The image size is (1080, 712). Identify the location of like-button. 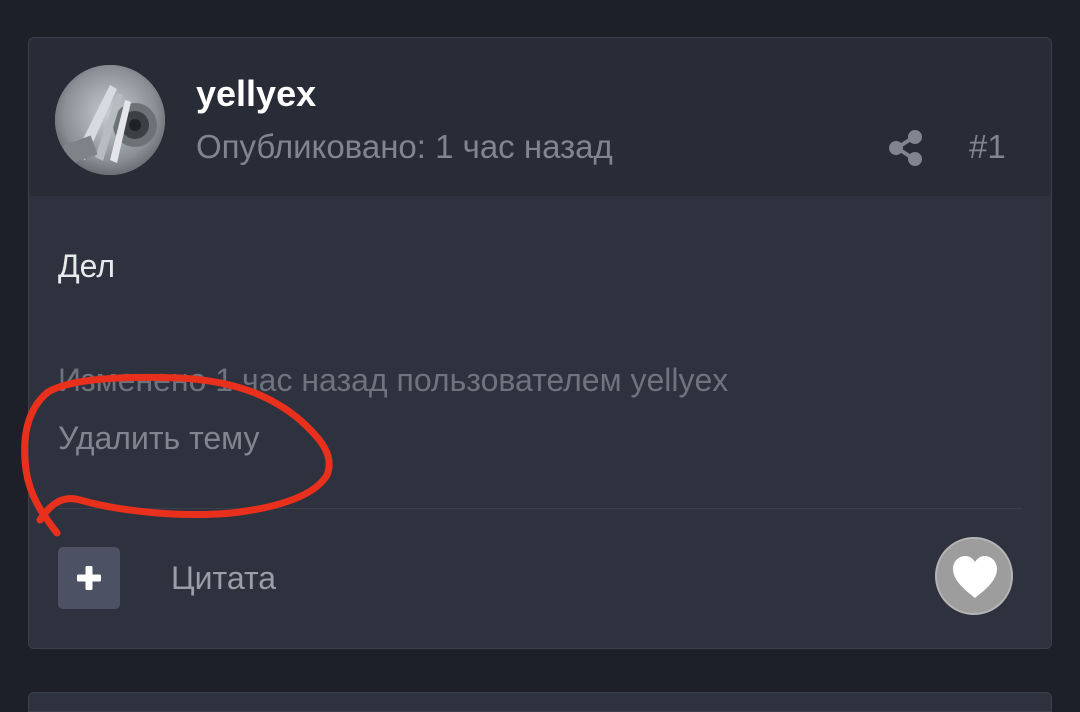
(974, 576).